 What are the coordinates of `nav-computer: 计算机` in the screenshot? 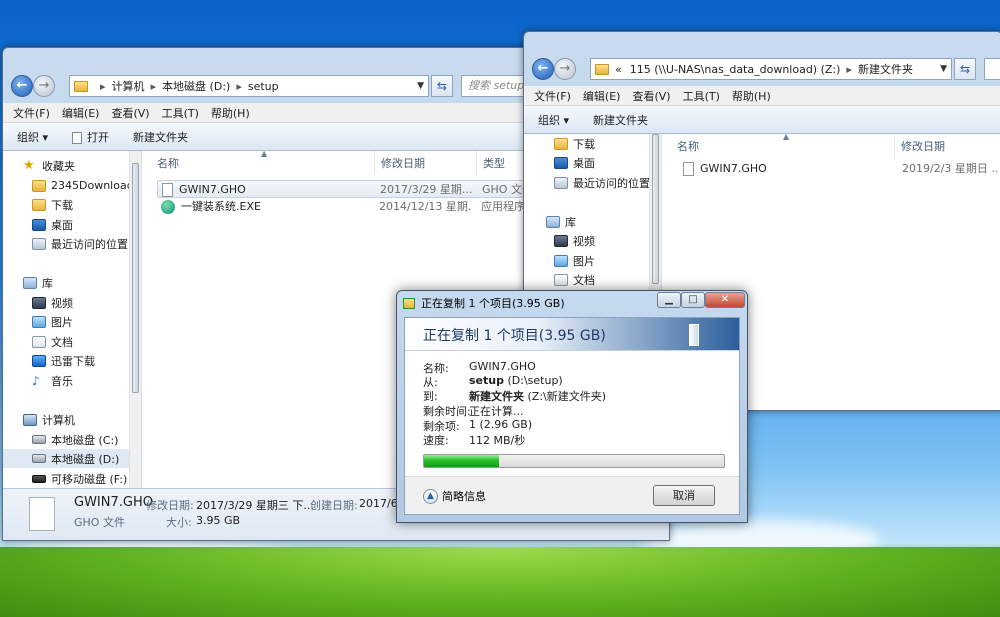 It's located at (72, 419).